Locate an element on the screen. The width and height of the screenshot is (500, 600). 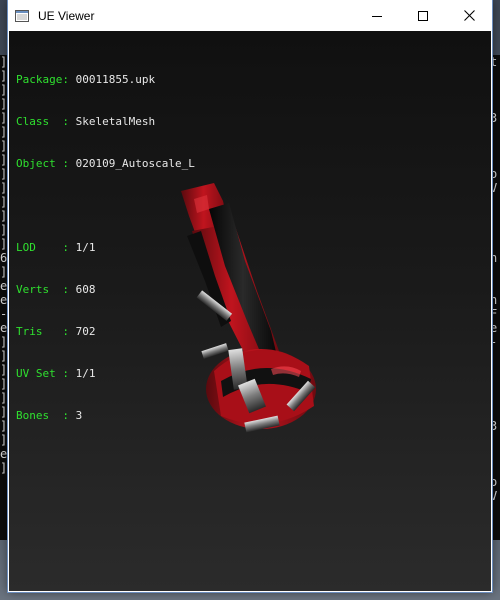
close-button is located at coordinates (469, 15).